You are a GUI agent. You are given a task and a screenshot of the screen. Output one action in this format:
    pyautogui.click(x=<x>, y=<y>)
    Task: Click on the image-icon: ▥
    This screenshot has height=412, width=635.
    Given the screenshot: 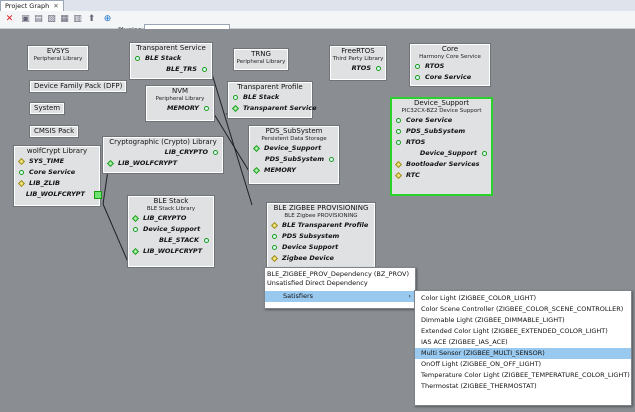 What is the action you would take?
    pyautogui.click(x=77, y=19)
    